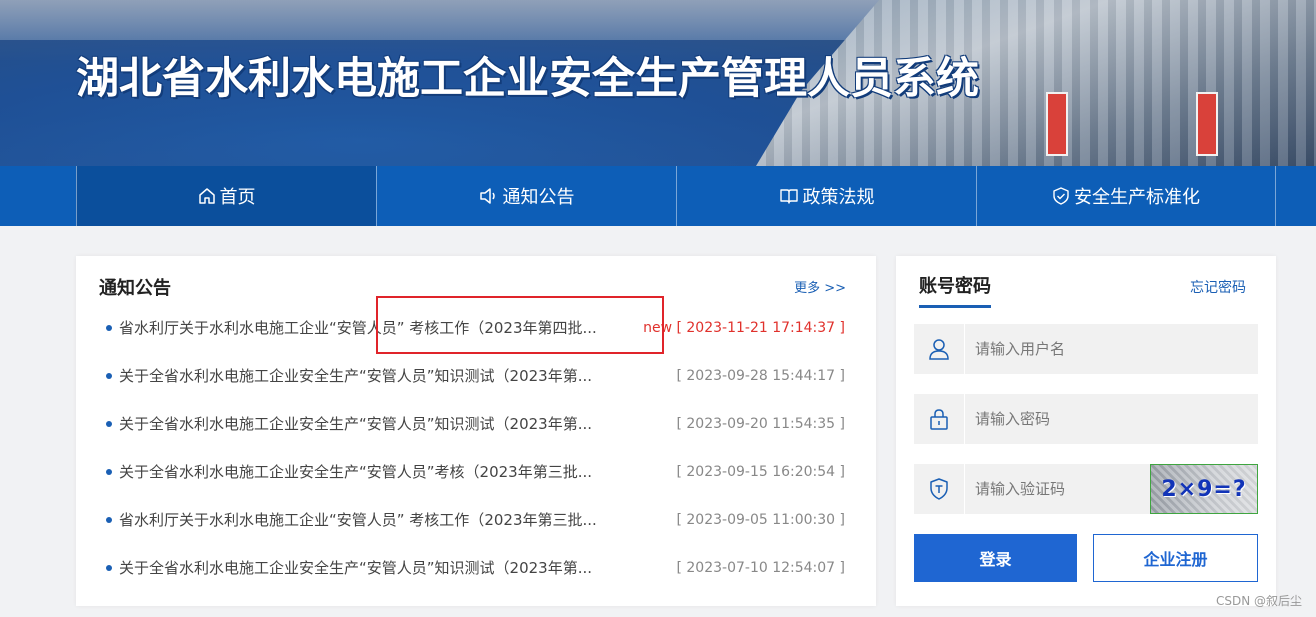  Describe the element at coordinates (939, 489) in the screenshot. I see `shield-t-icon` at that location.